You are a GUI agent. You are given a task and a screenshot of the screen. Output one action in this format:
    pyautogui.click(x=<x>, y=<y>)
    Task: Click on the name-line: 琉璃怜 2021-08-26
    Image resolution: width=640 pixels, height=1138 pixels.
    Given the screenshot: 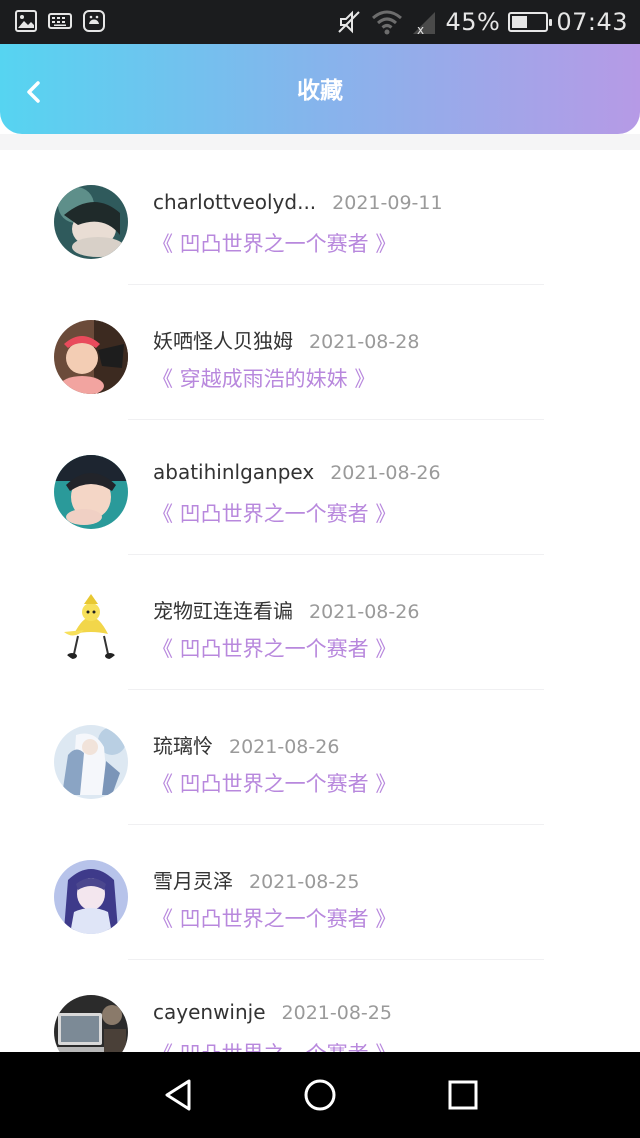 What is the action you would take?
    pyautogui.click(x=246, y=745)
    